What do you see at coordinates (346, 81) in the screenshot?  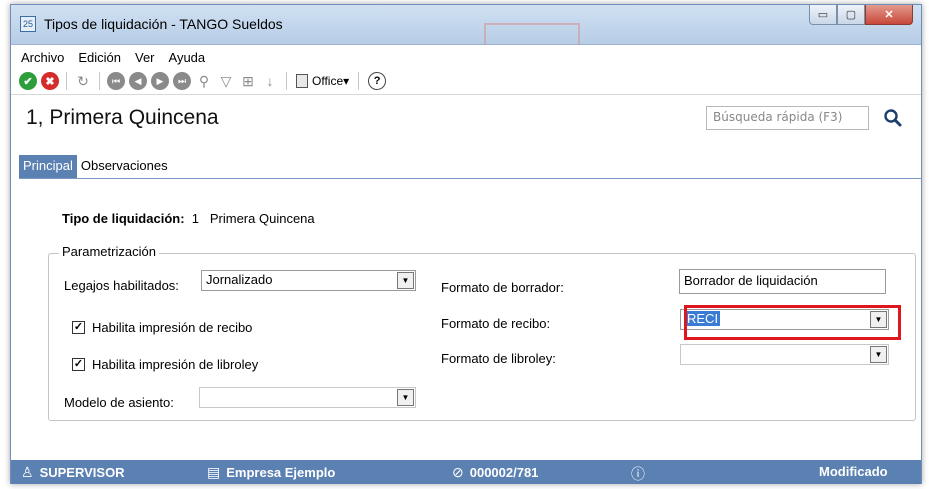 I see `chevron-down-icon: ▾` at bounding box center [346, 81].